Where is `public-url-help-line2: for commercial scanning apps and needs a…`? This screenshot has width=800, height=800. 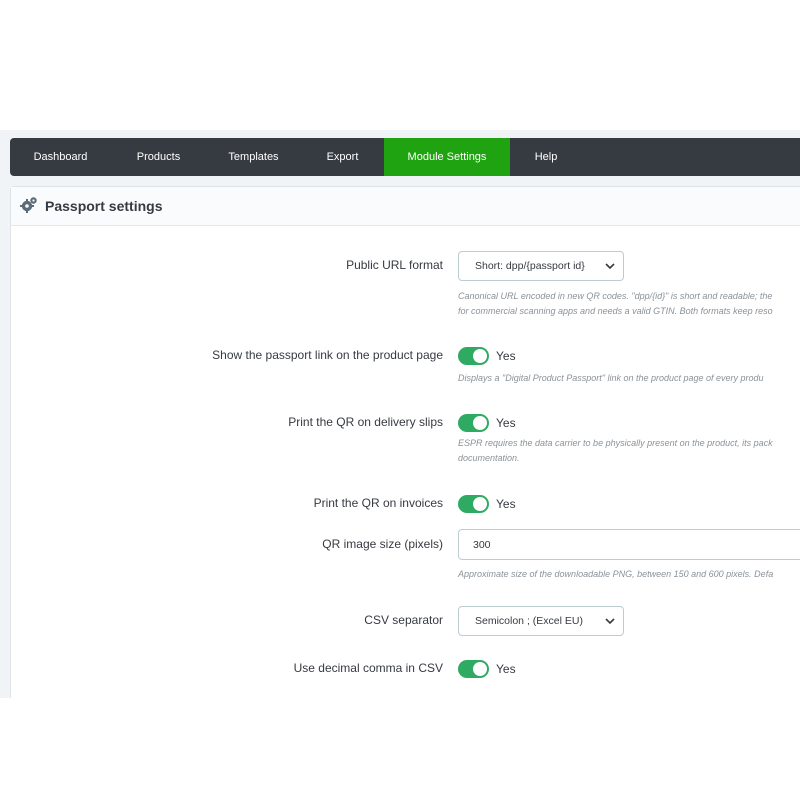
public-url-help-line2: for commercial scanning apps and needs a… is located at coordinates (615, 311).